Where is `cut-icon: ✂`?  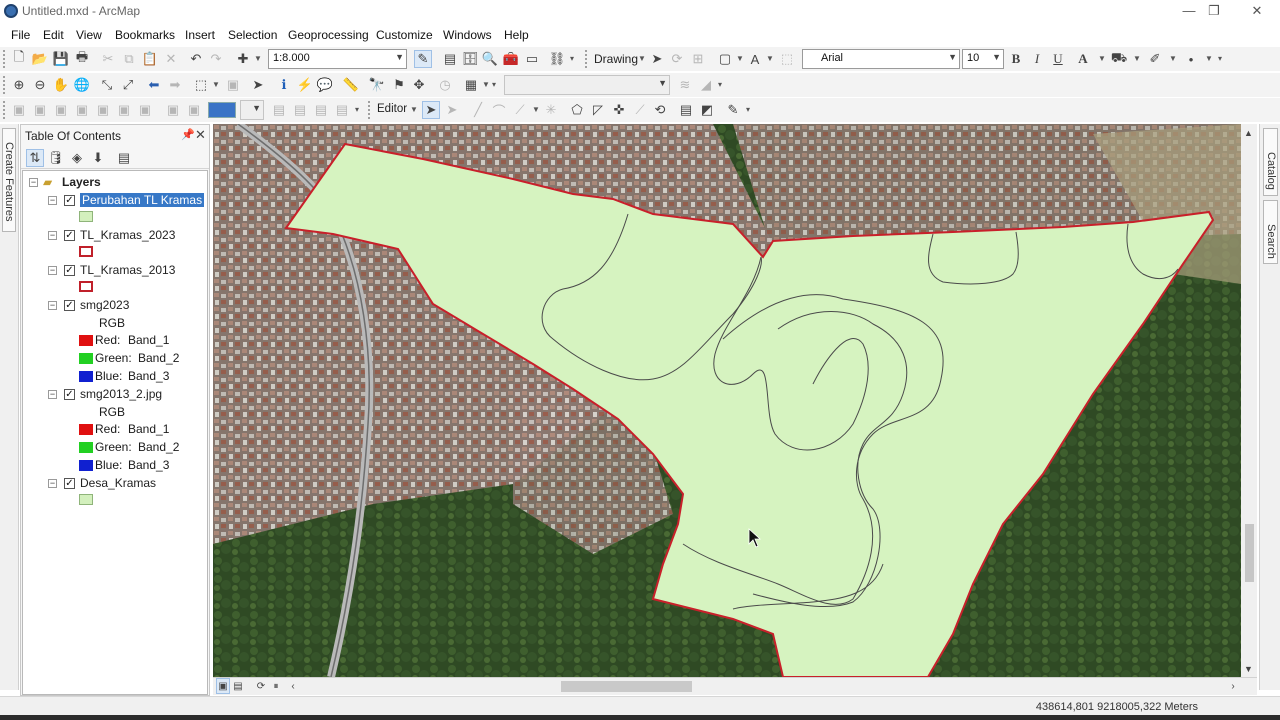 cut-icon: ✂ is located at coordinates (108, 59).